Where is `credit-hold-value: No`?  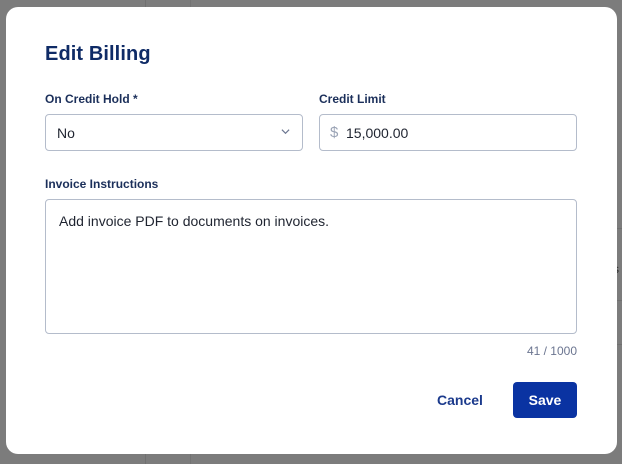
credit-hold-value: No is located at coordinates (66, 133).